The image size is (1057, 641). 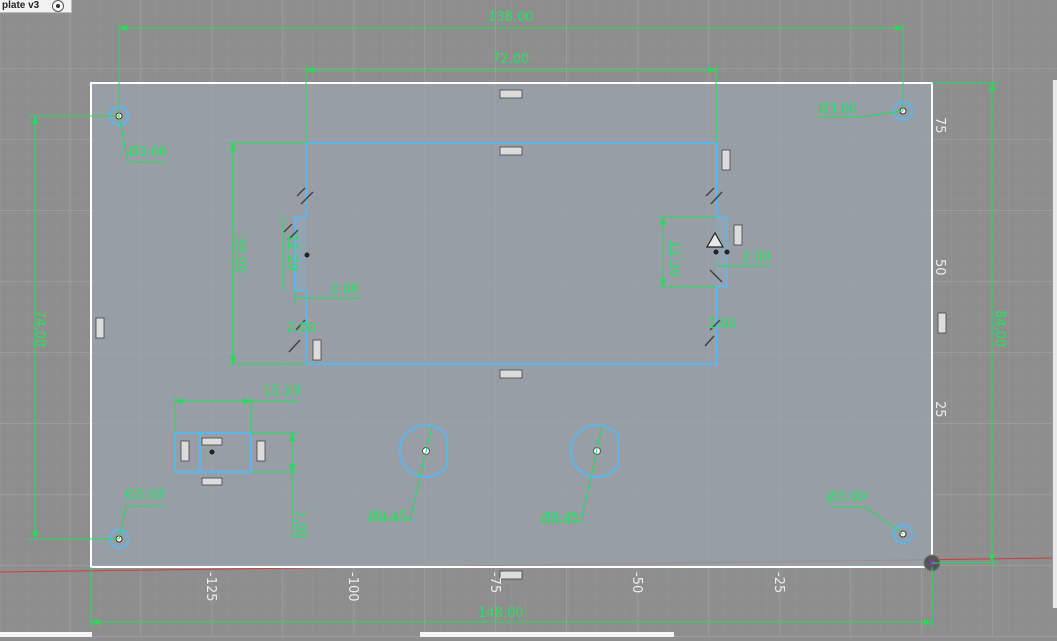 I want to click on ruler-label-50: 50, so click(x=939, y=267).